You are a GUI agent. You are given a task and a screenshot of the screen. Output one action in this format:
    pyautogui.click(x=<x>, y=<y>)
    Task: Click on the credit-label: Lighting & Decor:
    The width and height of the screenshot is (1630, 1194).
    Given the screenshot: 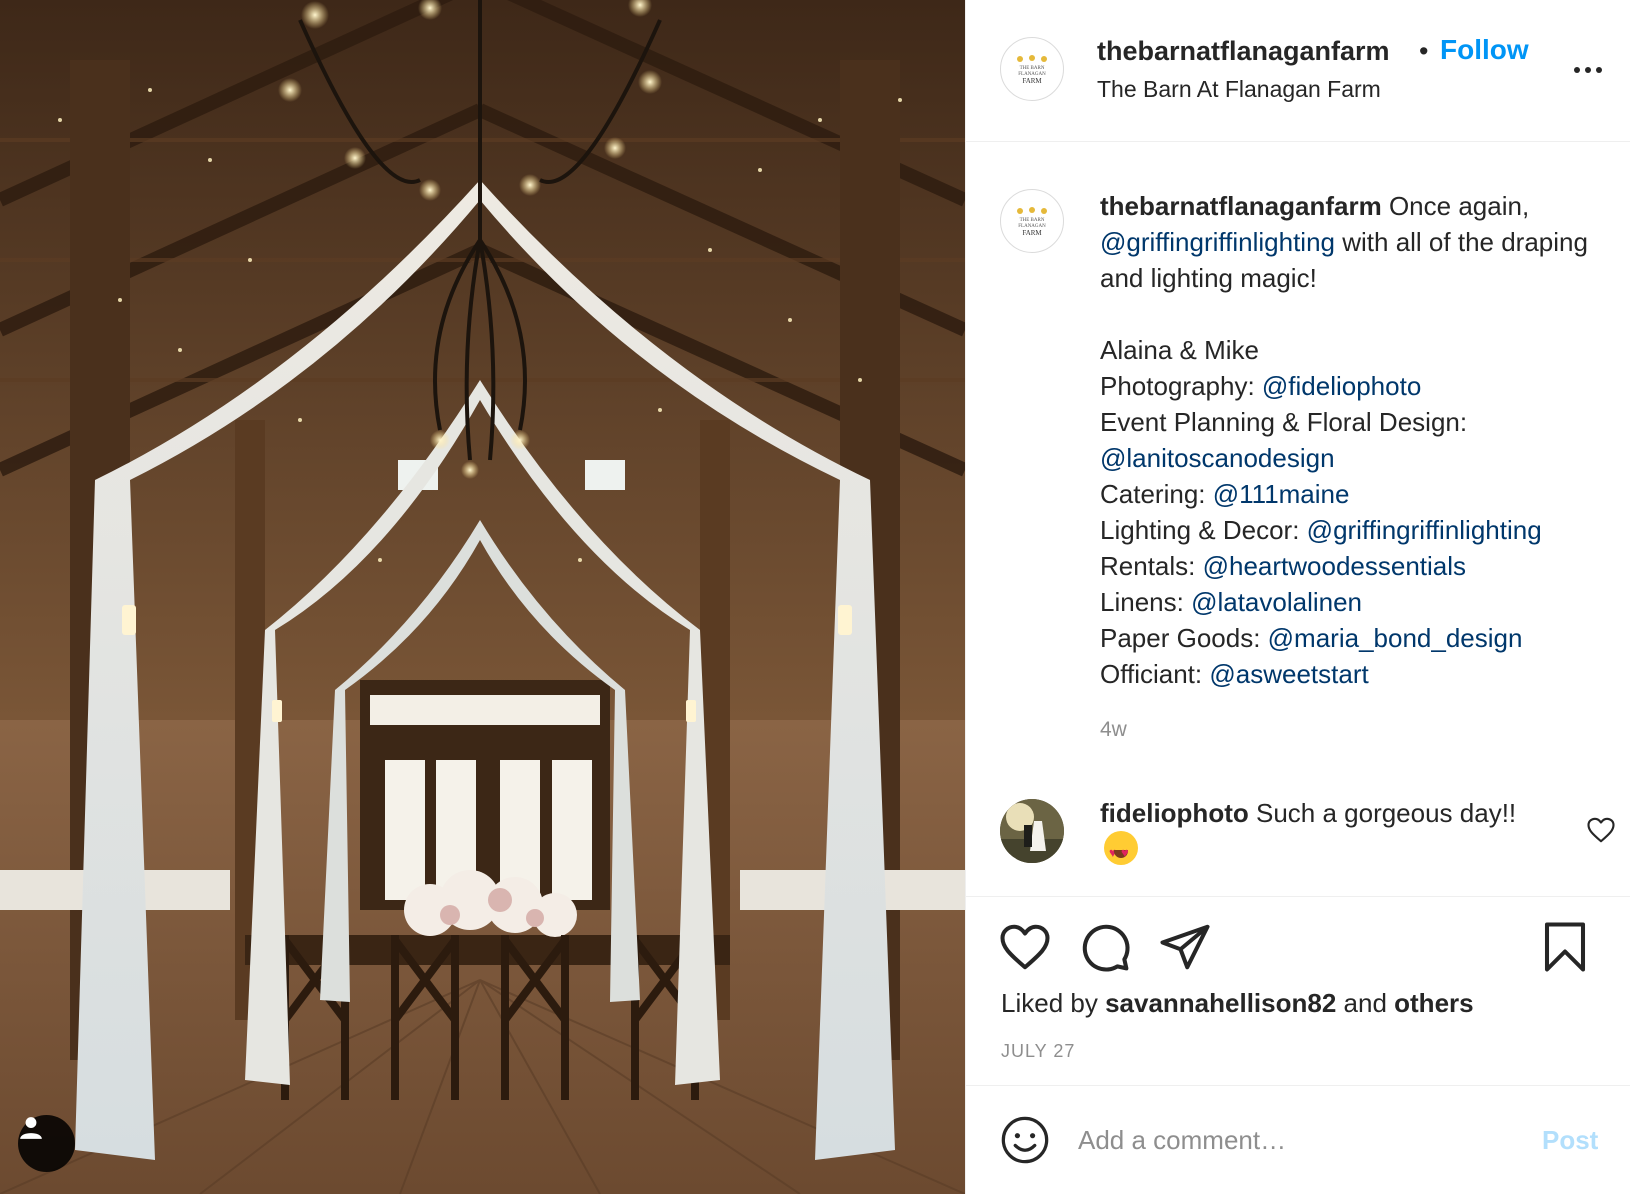 What is the action you would take?
    pyautogui.click(x=1203, y=530)
    